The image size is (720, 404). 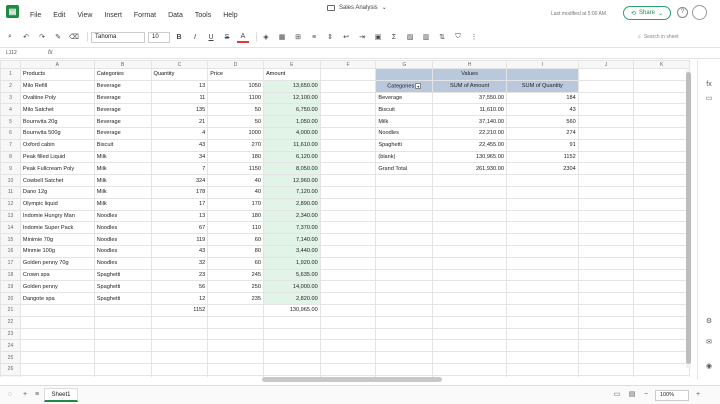 I want to click on row-header: 27, so click(x=10, y=375).